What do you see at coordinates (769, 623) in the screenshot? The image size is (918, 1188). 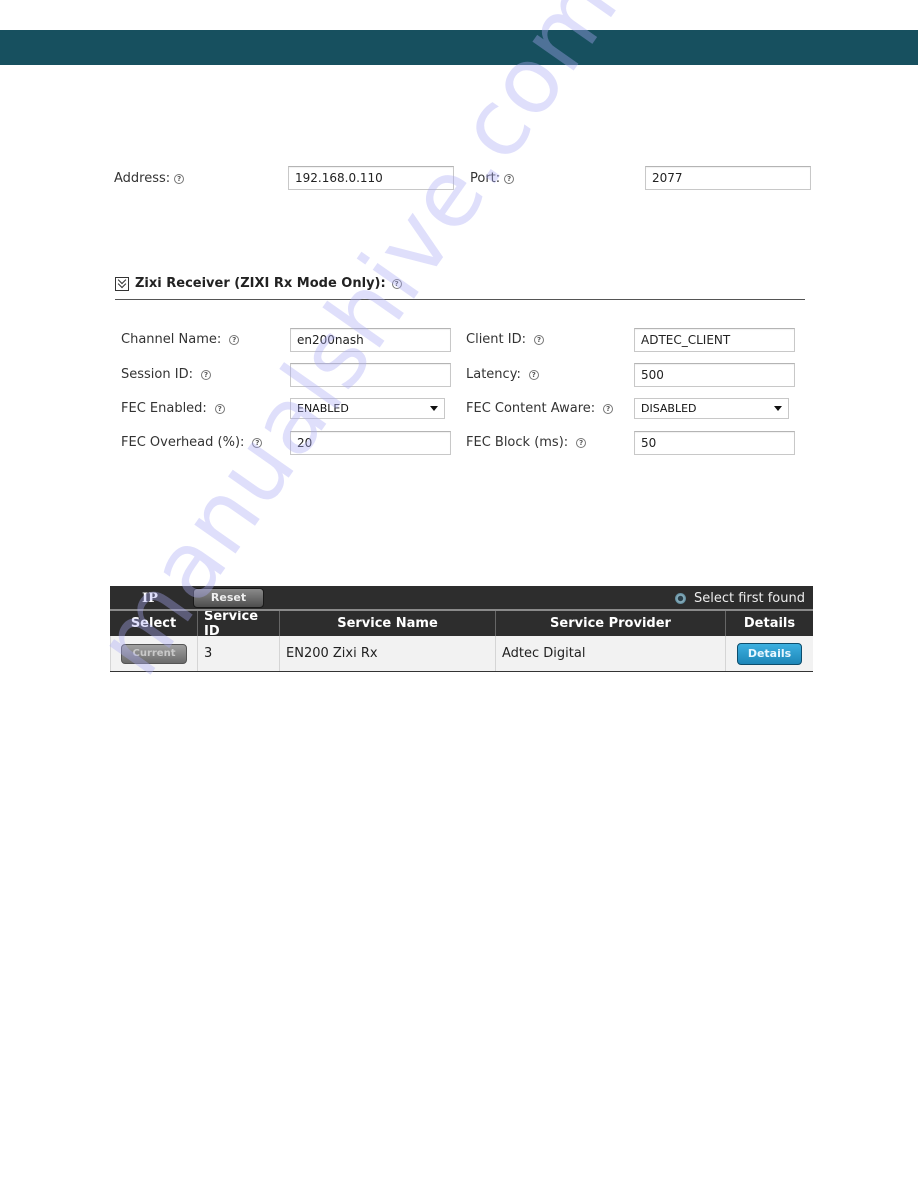 I see `column-header: Details` at bounding box center [769, 623].